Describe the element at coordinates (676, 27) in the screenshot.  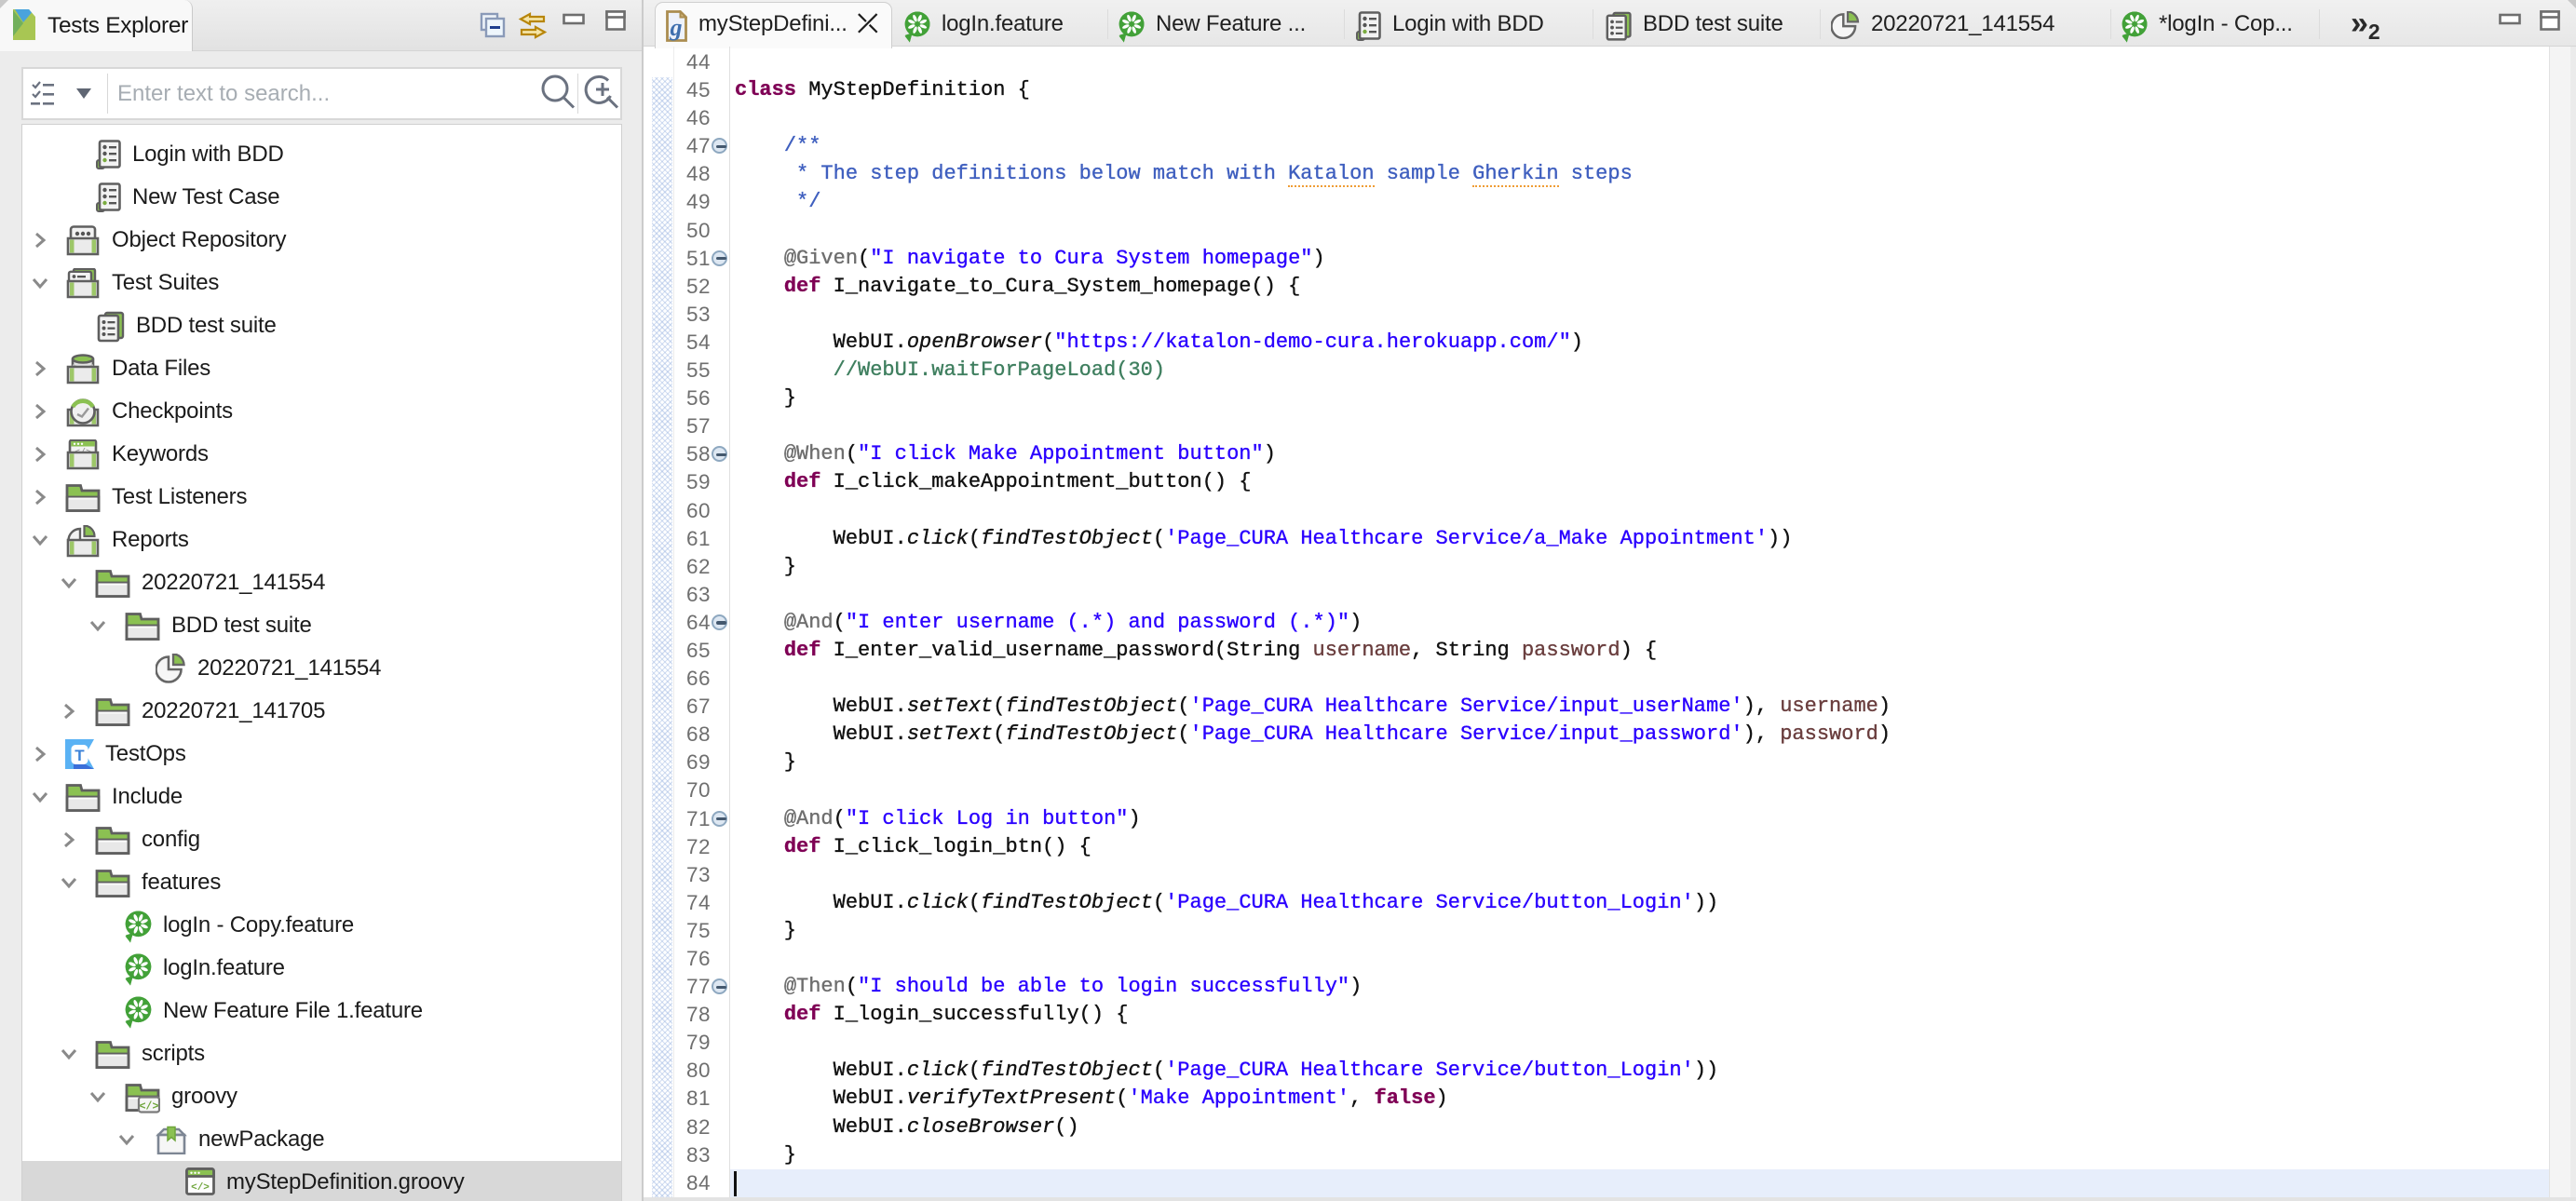
I see `svg-text: g` at that location.